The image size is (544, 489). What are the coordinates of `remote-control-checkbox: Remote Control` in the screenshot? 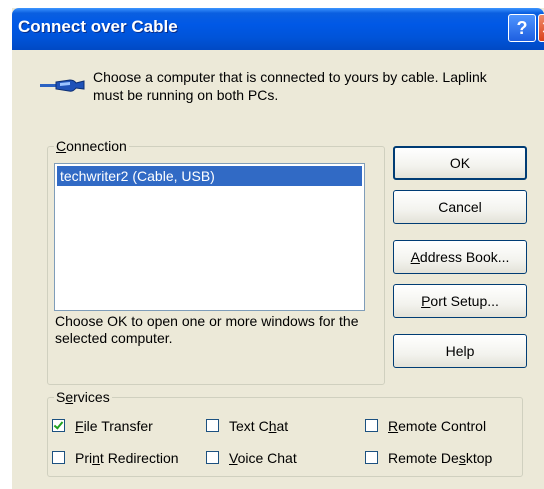 It's located at (425, 426).